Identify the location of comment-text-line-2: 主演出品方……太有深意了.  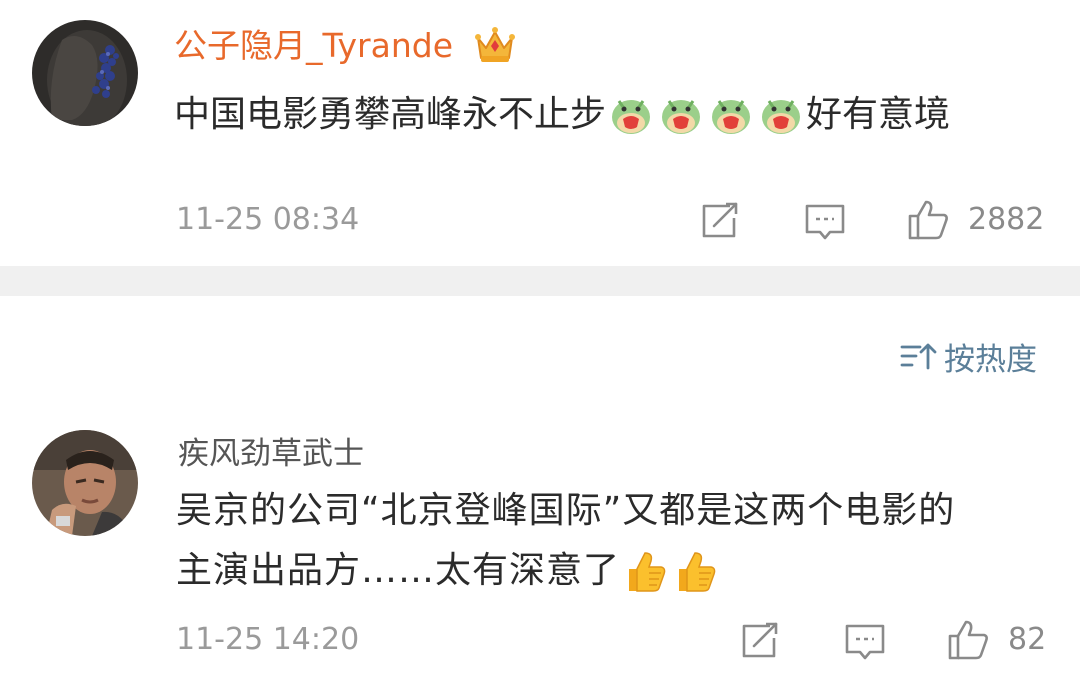
(448, 571).